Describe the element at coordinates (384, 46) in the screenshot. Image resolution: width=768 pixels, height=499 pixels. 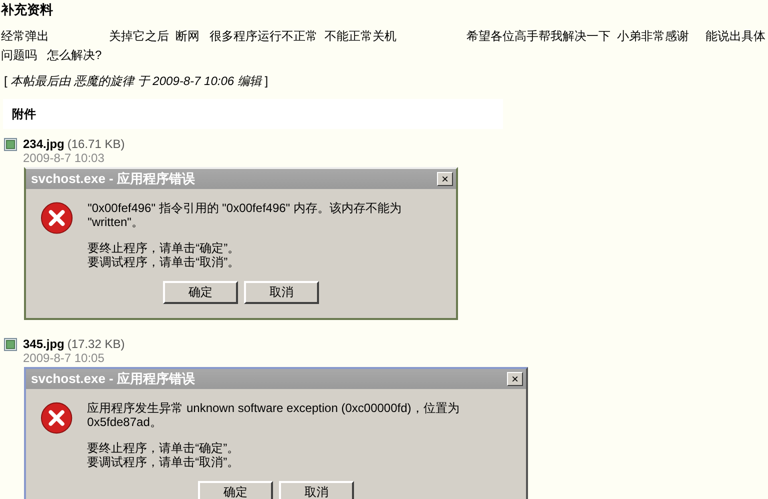
I see `post-text: 经常弹出 关掉它之后 断网 很多程序运行不正常 不能正常关机 希望各位高手帮我解决一下 小弟非常感谢 能说出具体问题吗 怎么解决?` at that location.